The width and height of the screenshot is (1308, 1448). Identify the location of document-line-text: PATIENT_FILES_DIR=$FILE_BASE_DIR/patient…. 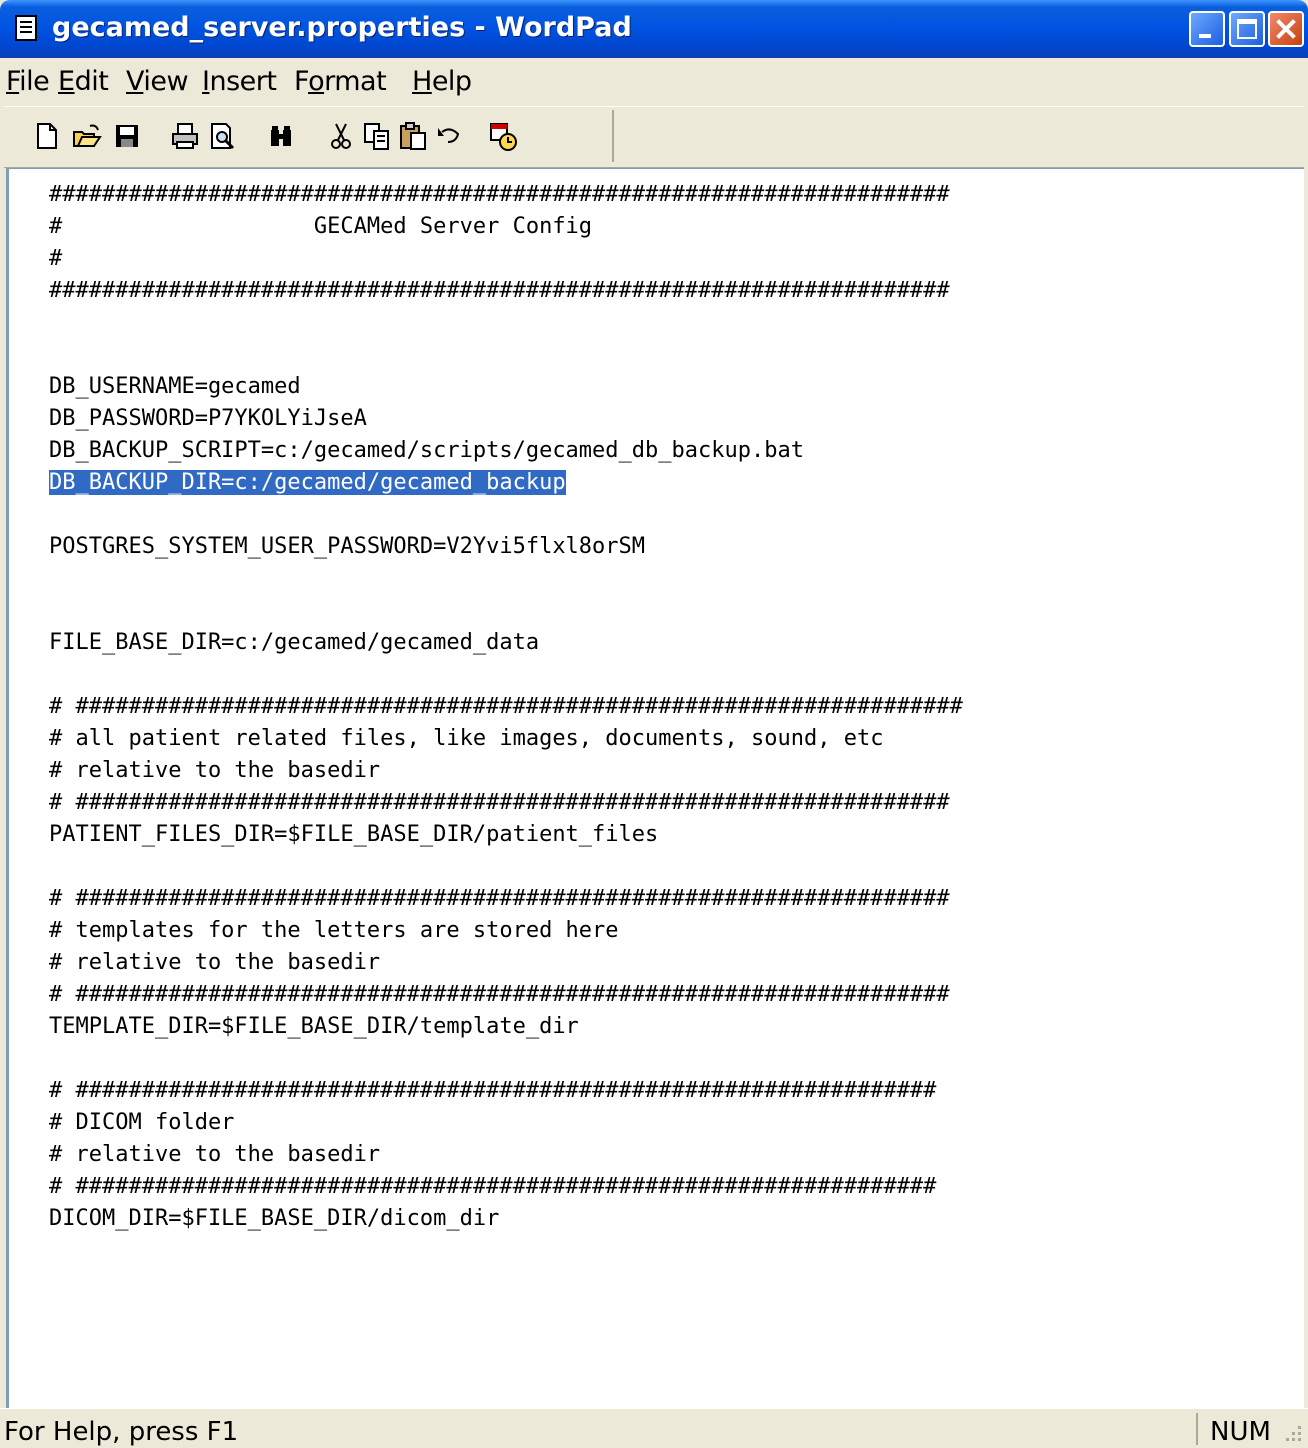
(354, 834).